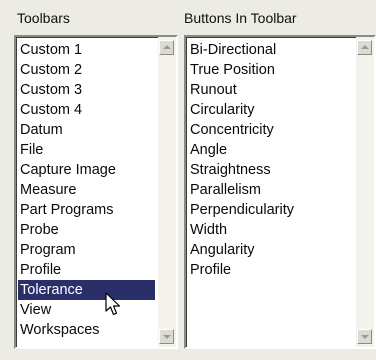 Image resolution: width=376 pixels, height=360 pixels. Describe the element at coordinates (86, 130) in the screenshot. I see `toolbar-item-datum: Datum` at that location.